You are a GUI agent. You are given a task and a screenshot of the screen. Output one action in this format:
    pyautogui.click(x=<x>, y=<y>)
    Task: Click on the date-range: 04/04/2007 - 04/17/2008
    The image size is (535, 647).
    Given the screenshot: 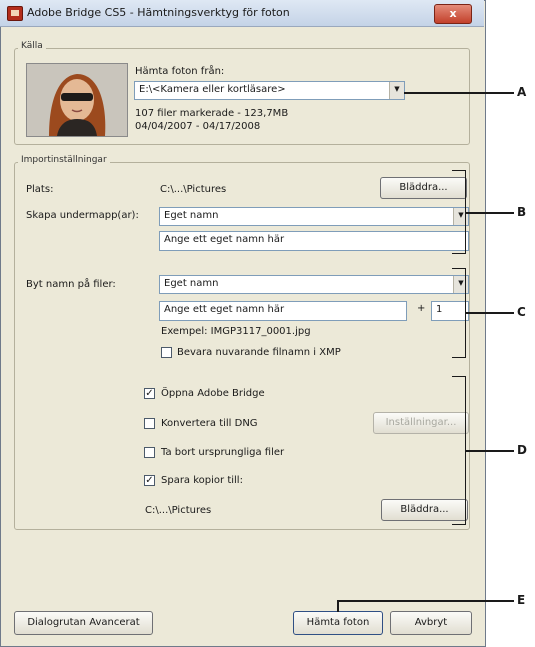 What is the action you would take?
    pyautogui.click(x=198, y=126)
    